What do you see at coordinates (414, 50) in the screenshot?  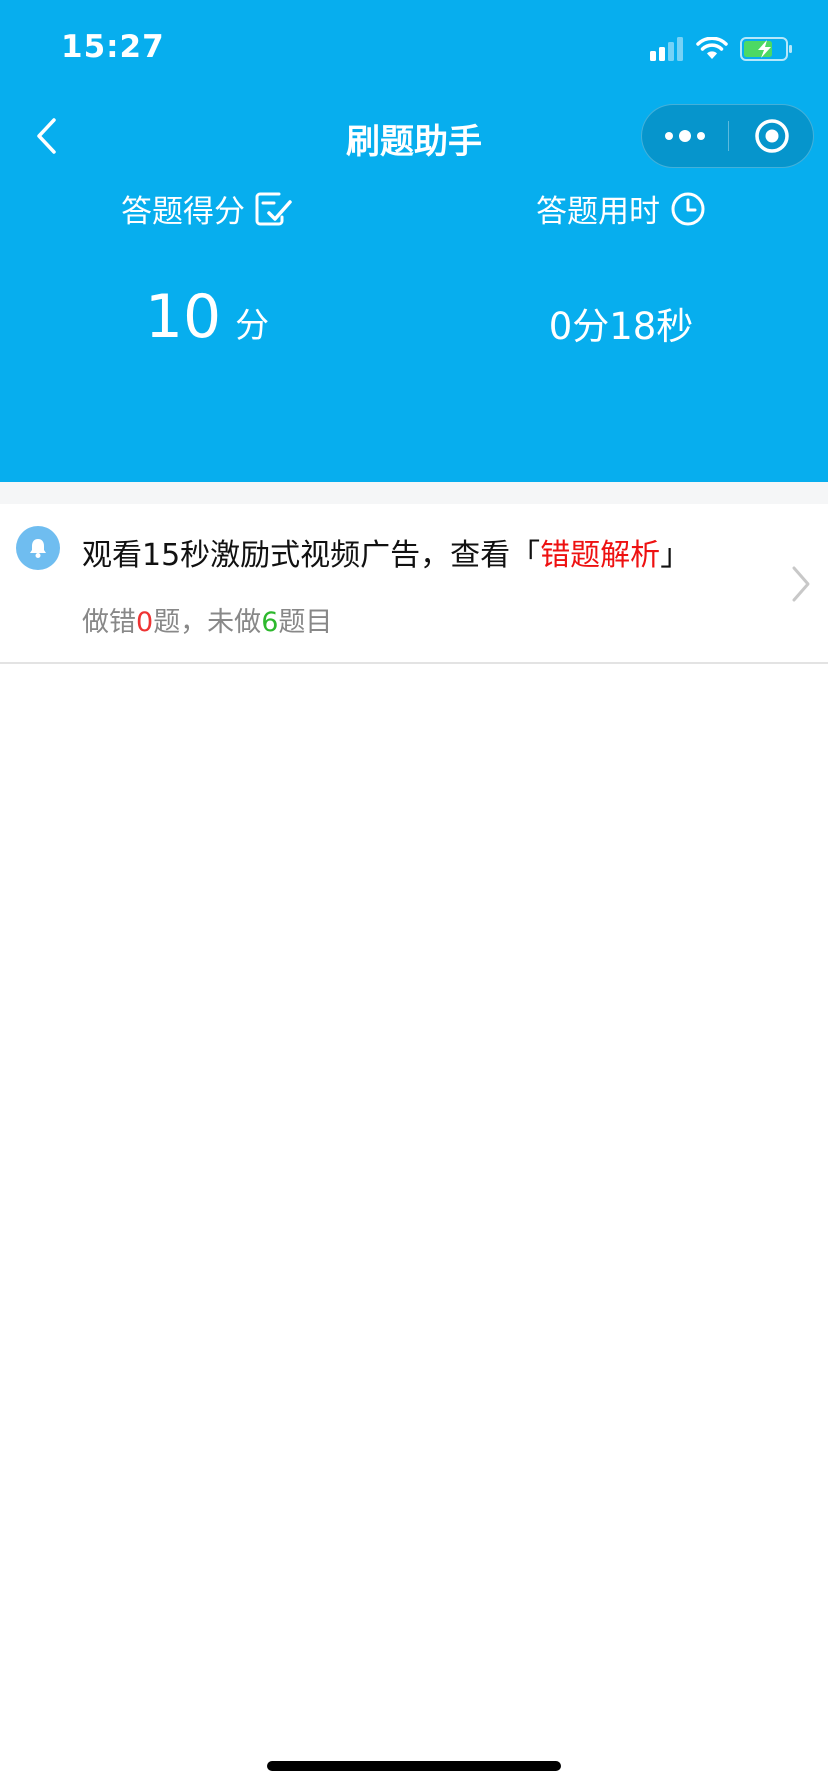 I see `status-bar: 15:27` at bounding box center [414, 50].